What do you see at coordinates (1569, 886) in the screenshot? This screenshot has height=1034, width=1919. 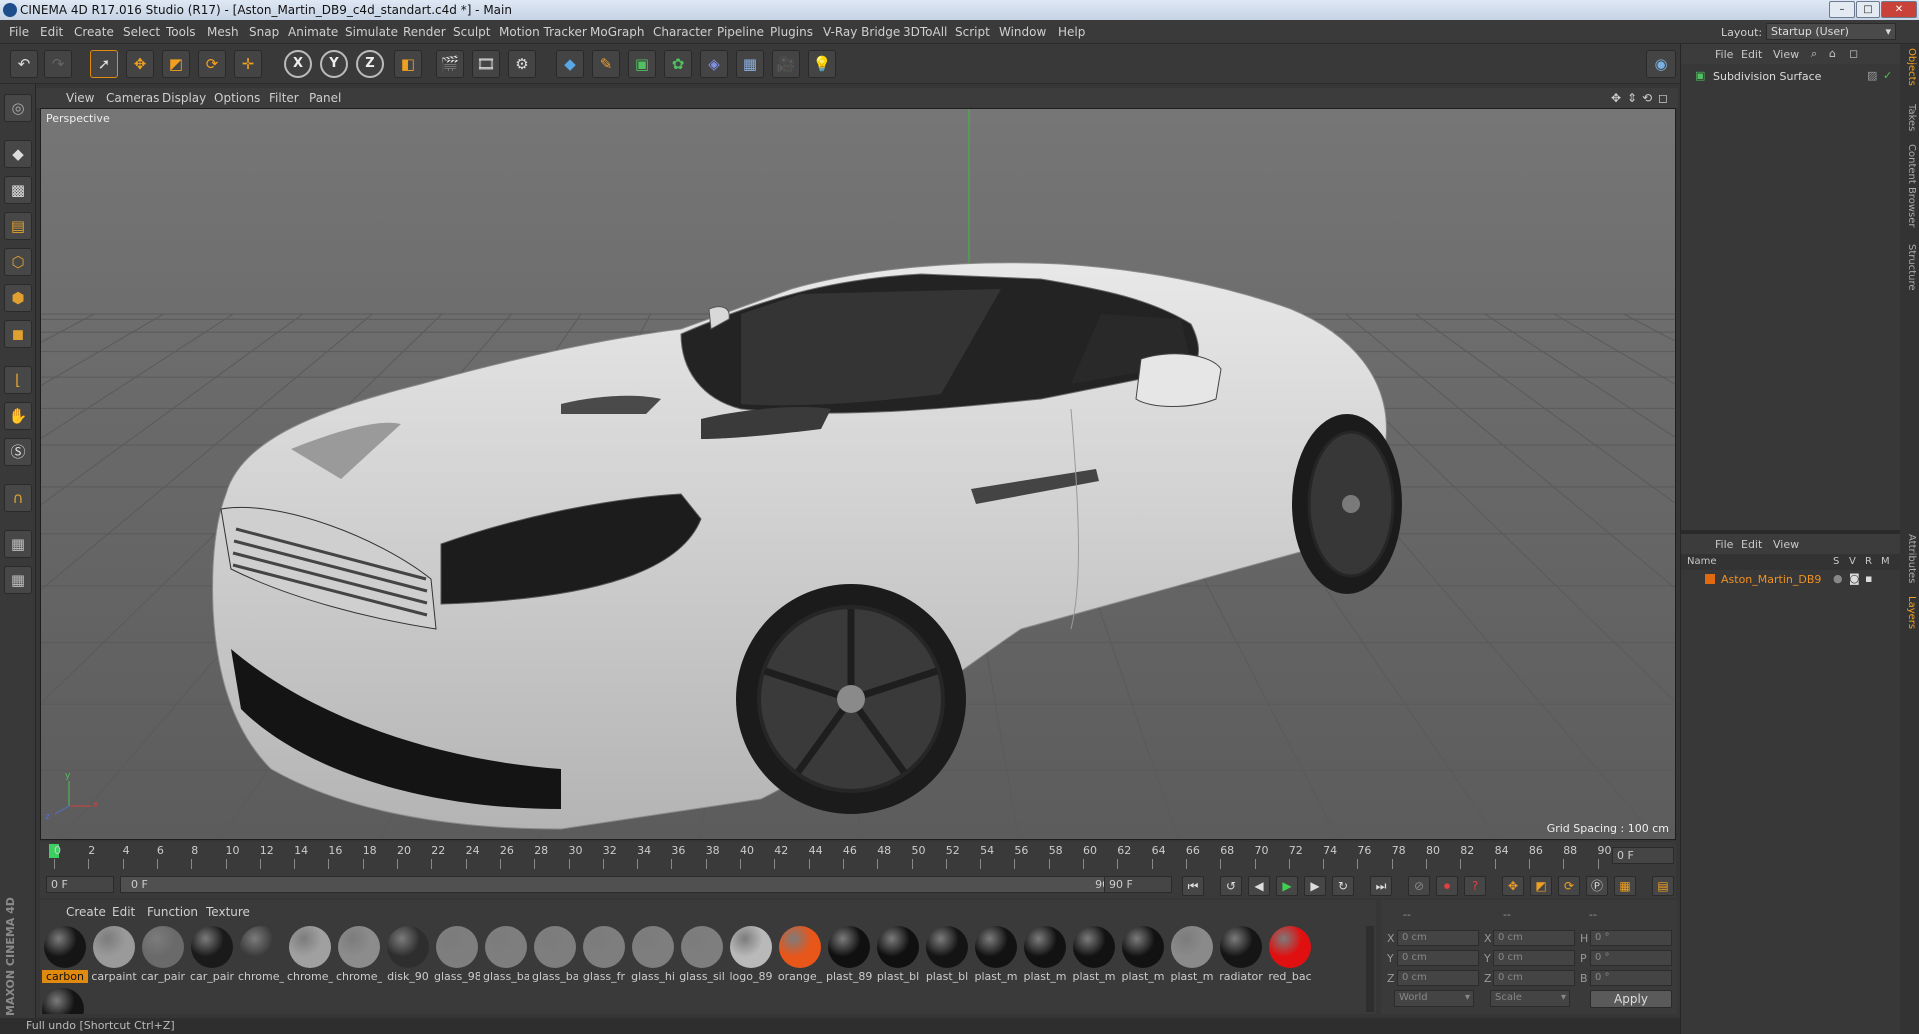 I see `key-rotation-icon: ⟳` at bounding box center [1569, 886].